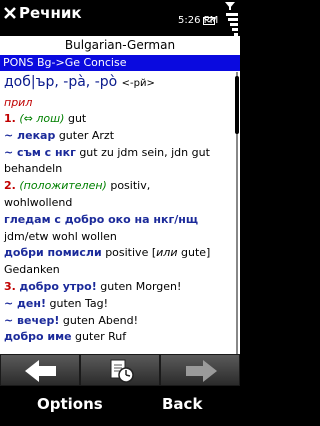 Image resolution: width=320 pixels, height=426 pixels. I want to click on phrase-line: гледам с добро око на нкг/нщ, so click(119, 220).